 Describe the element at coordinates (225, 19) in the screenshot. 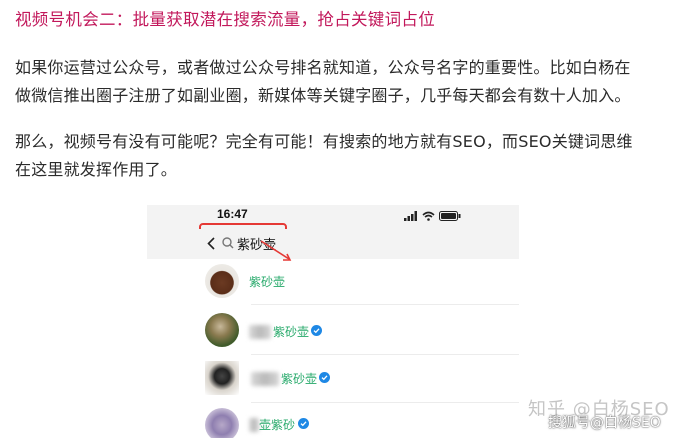

I see `section-heading: 视频号机会二：批量获取潜在搜索流量，抢占关键词占位` at that location.